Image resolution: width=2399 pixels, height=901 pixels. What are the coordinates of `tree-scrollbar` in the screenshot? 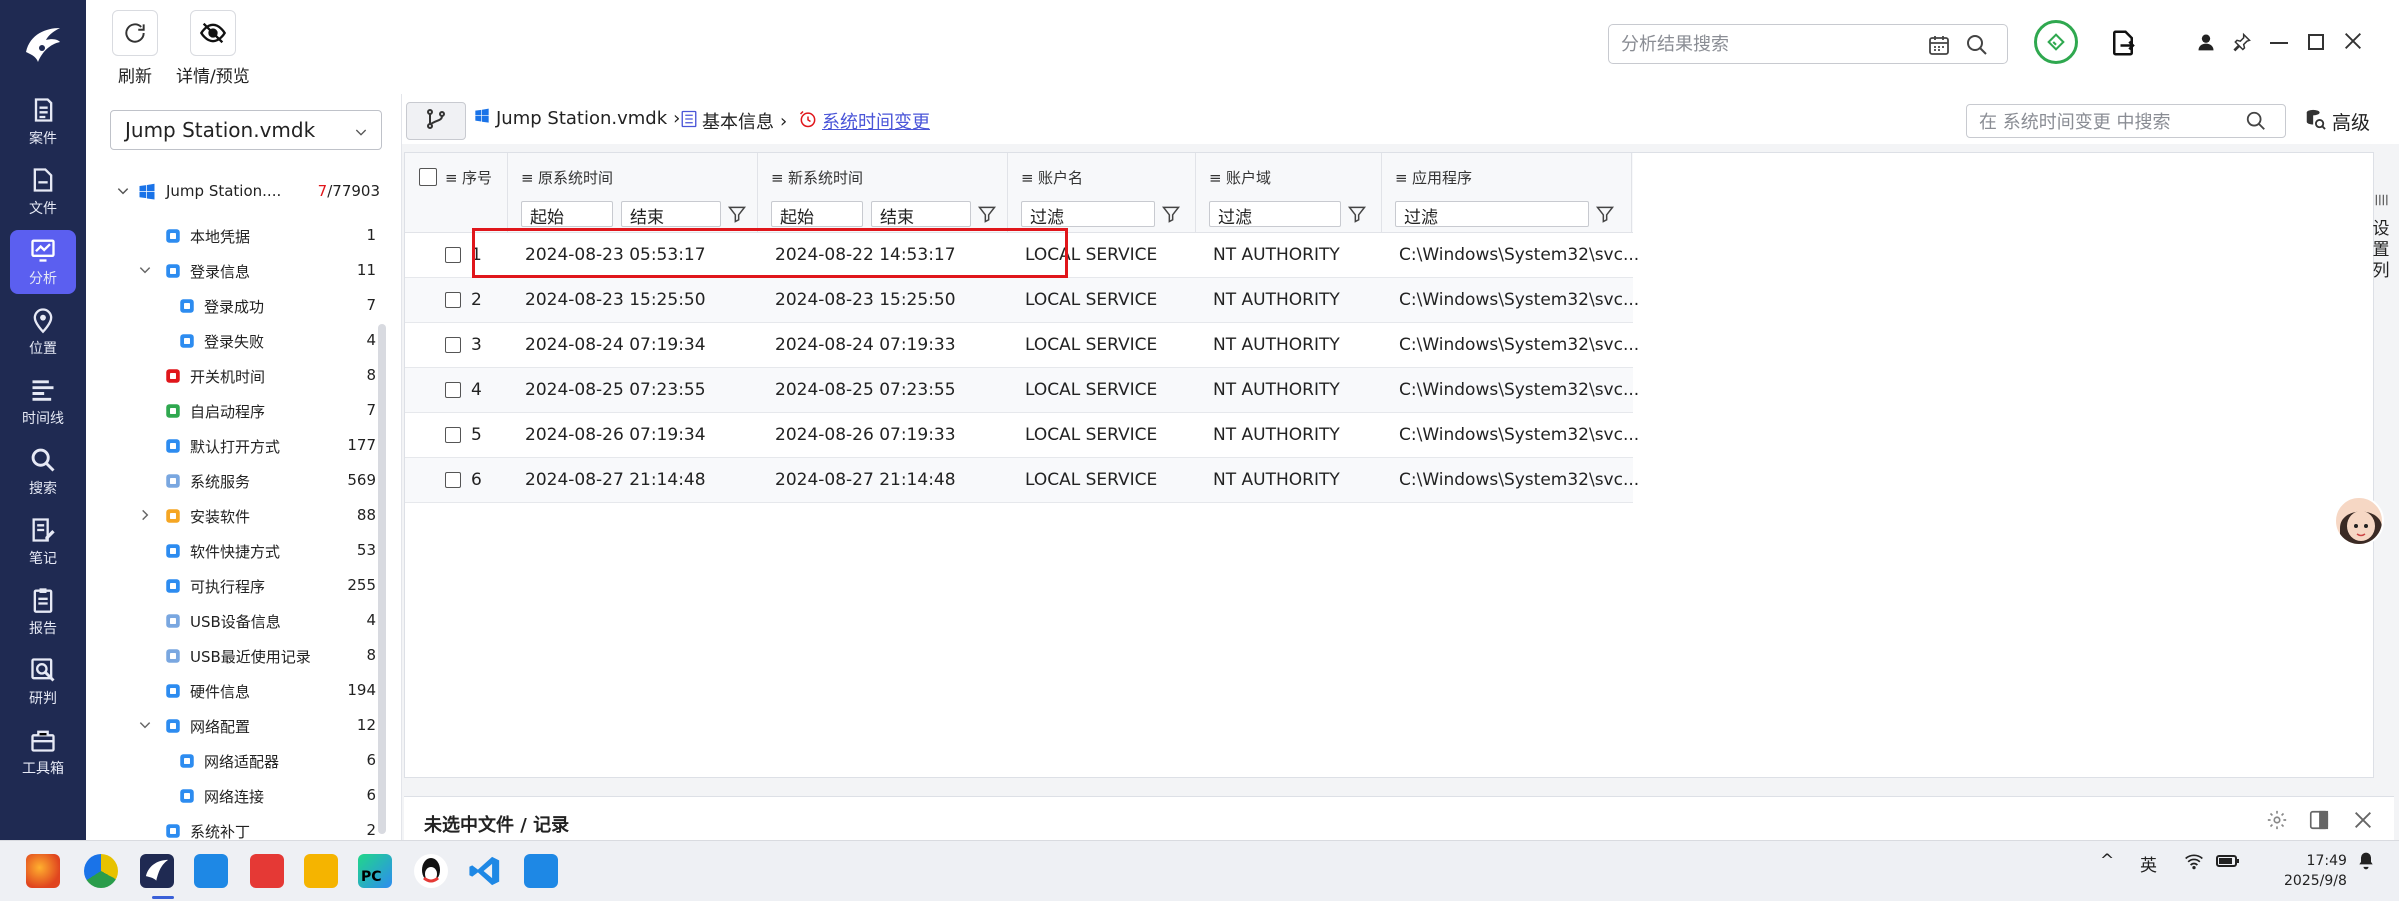 It's located at (382, 579).